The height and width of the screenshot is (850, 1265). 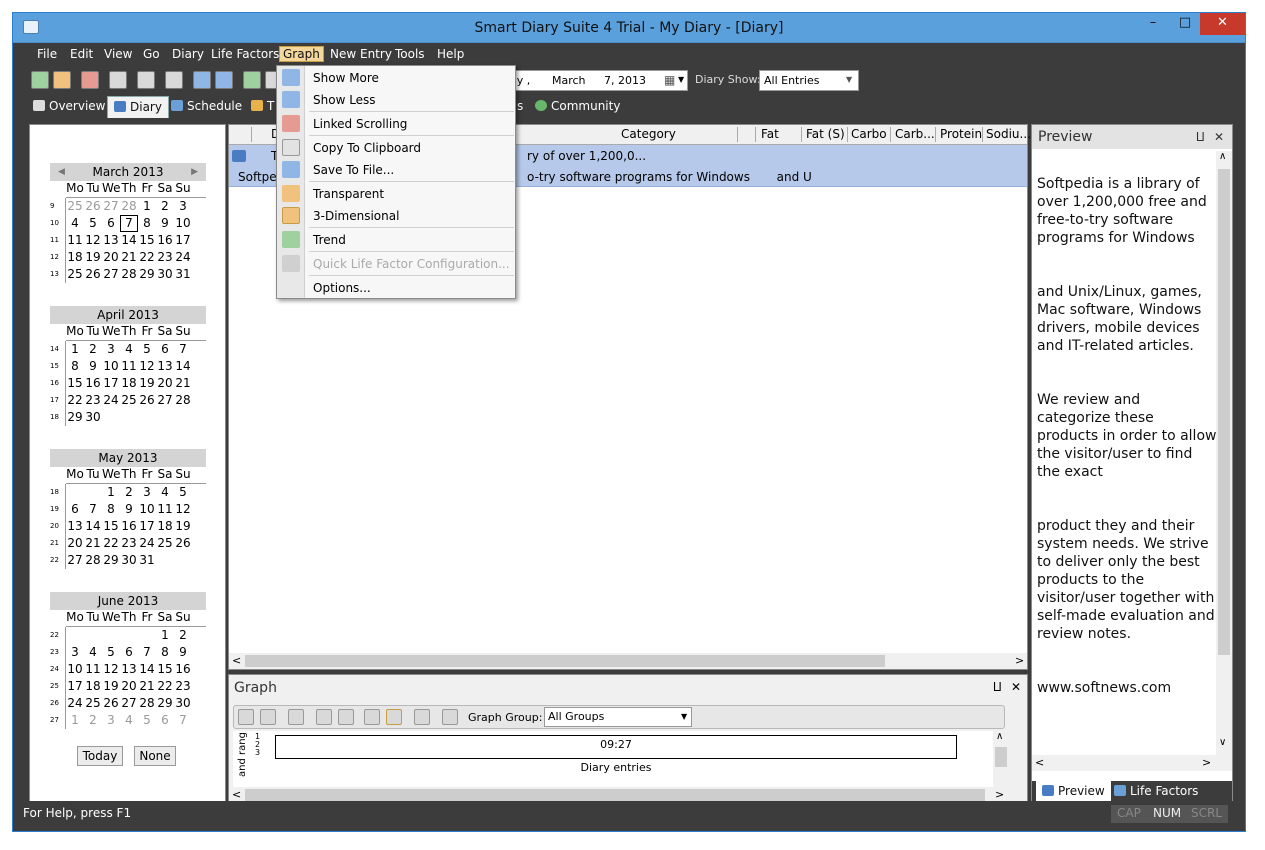 I want to click on calendar-day: 12, so click(x=183, y=509).